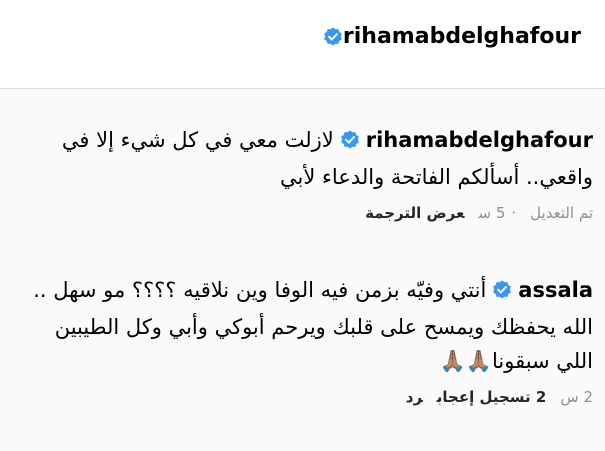 Image resolution: width=605 pixels, height=451 pixels. What do you see at coordinates (491, 213) in the screenshot?
I see `comment-time: 5 س` at bounding box center [491, 213].